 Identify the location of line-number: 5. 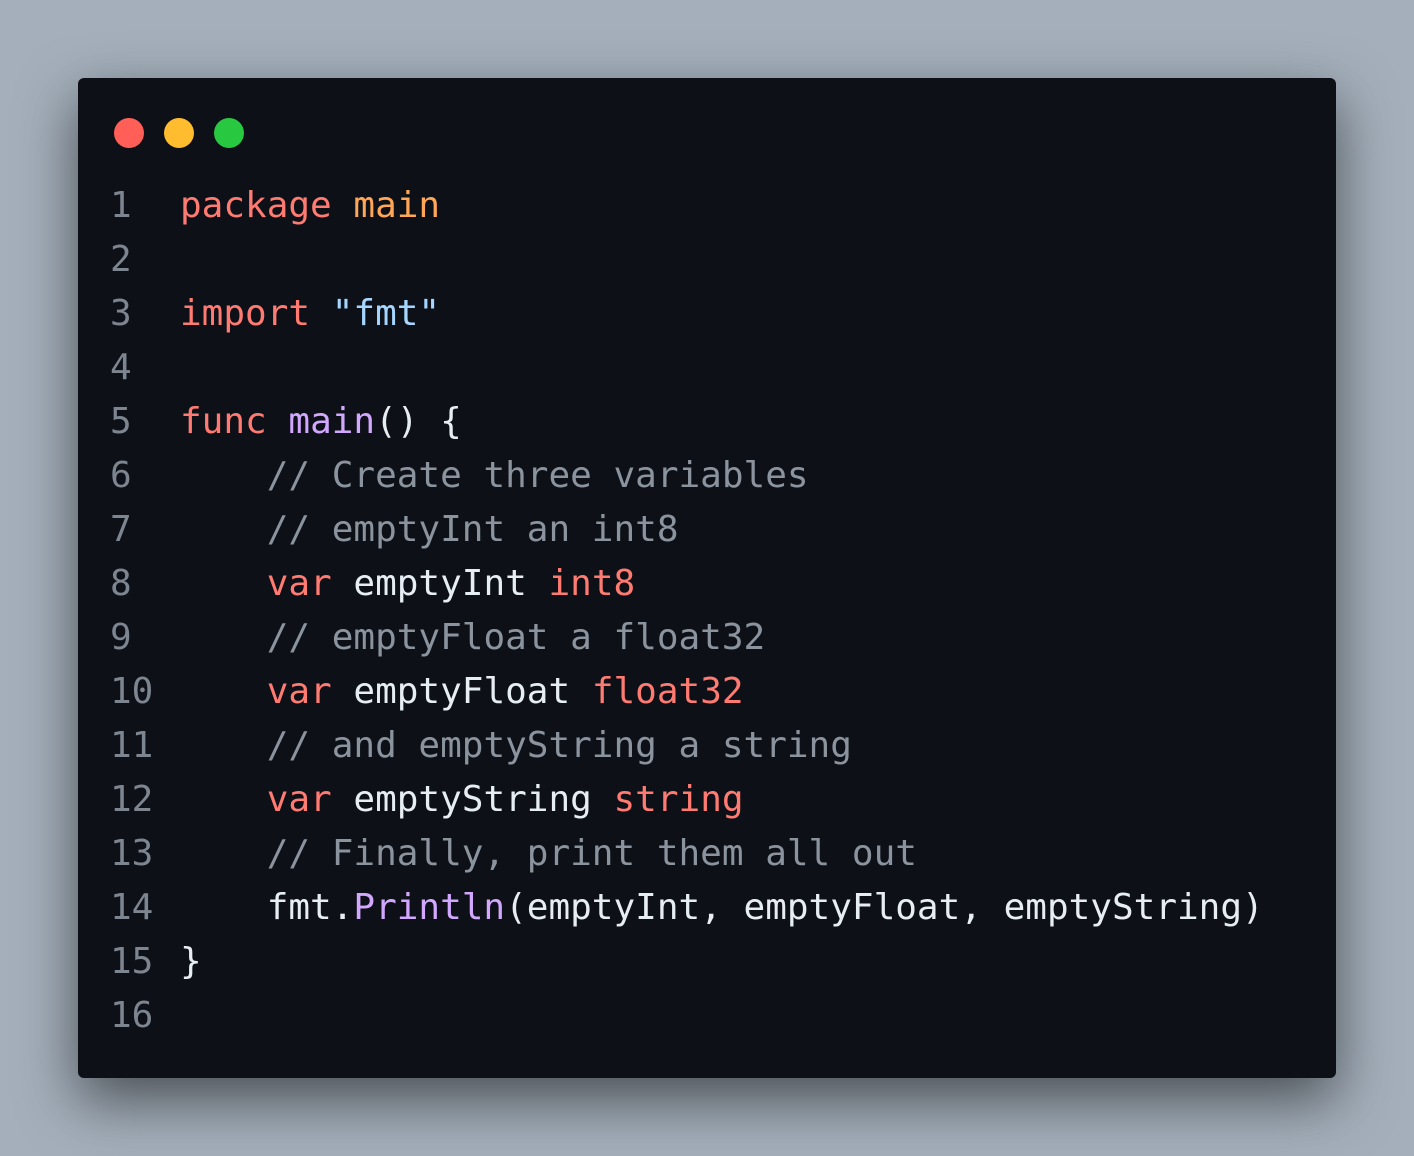
(121, 421).